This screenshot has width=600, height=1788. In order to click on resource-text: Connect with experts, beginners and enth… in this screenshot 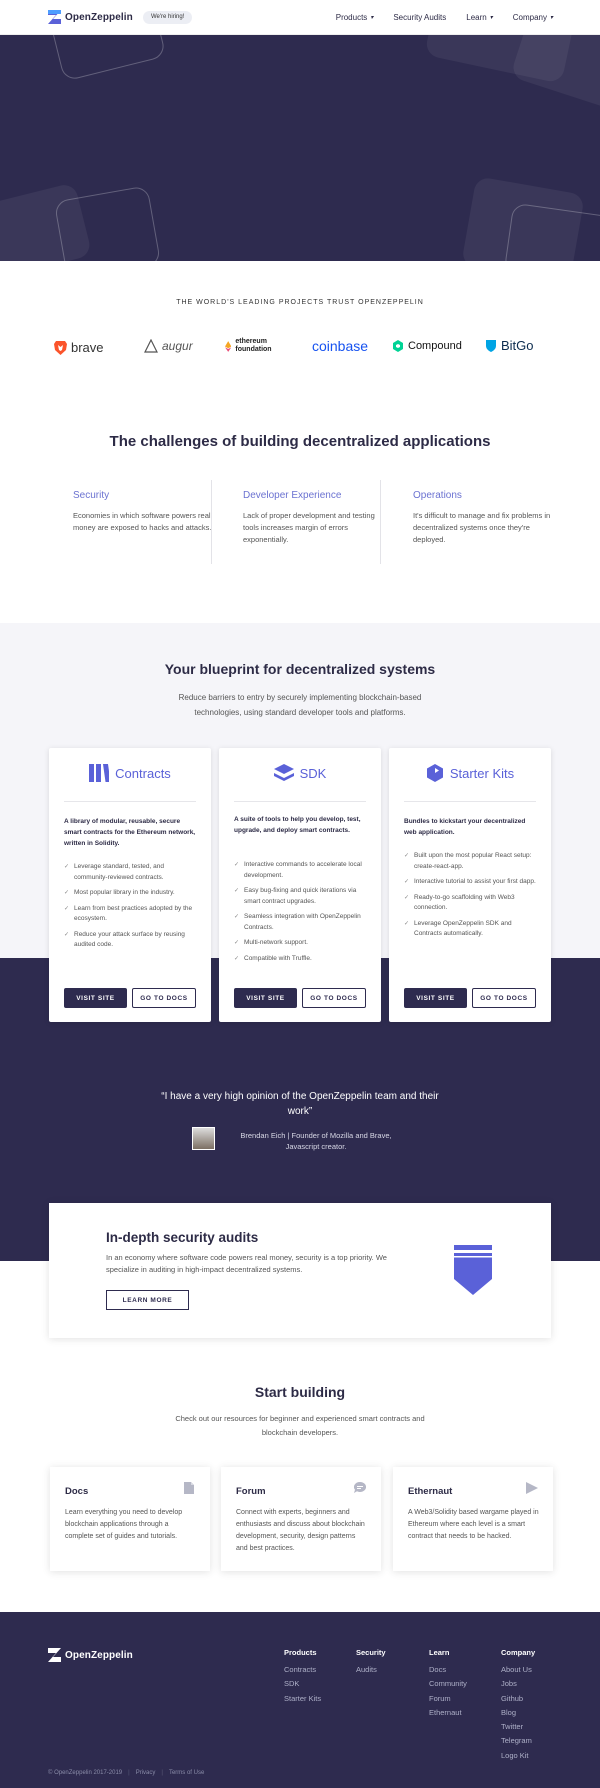, I will do `click(300, 1530)`.